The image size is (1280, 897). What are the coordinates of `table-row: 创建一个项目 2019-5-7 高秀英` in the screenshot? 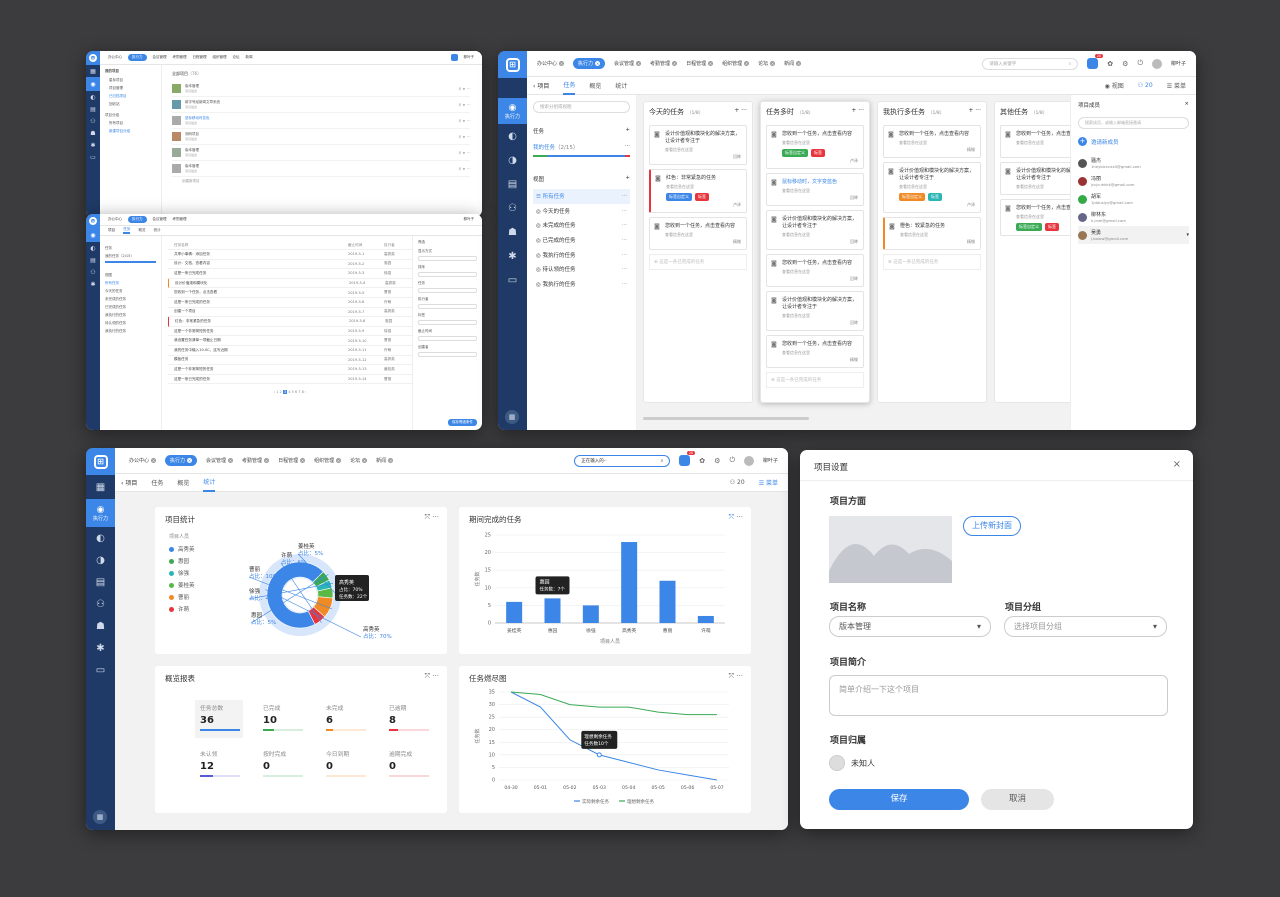 It's located at (290, 313).